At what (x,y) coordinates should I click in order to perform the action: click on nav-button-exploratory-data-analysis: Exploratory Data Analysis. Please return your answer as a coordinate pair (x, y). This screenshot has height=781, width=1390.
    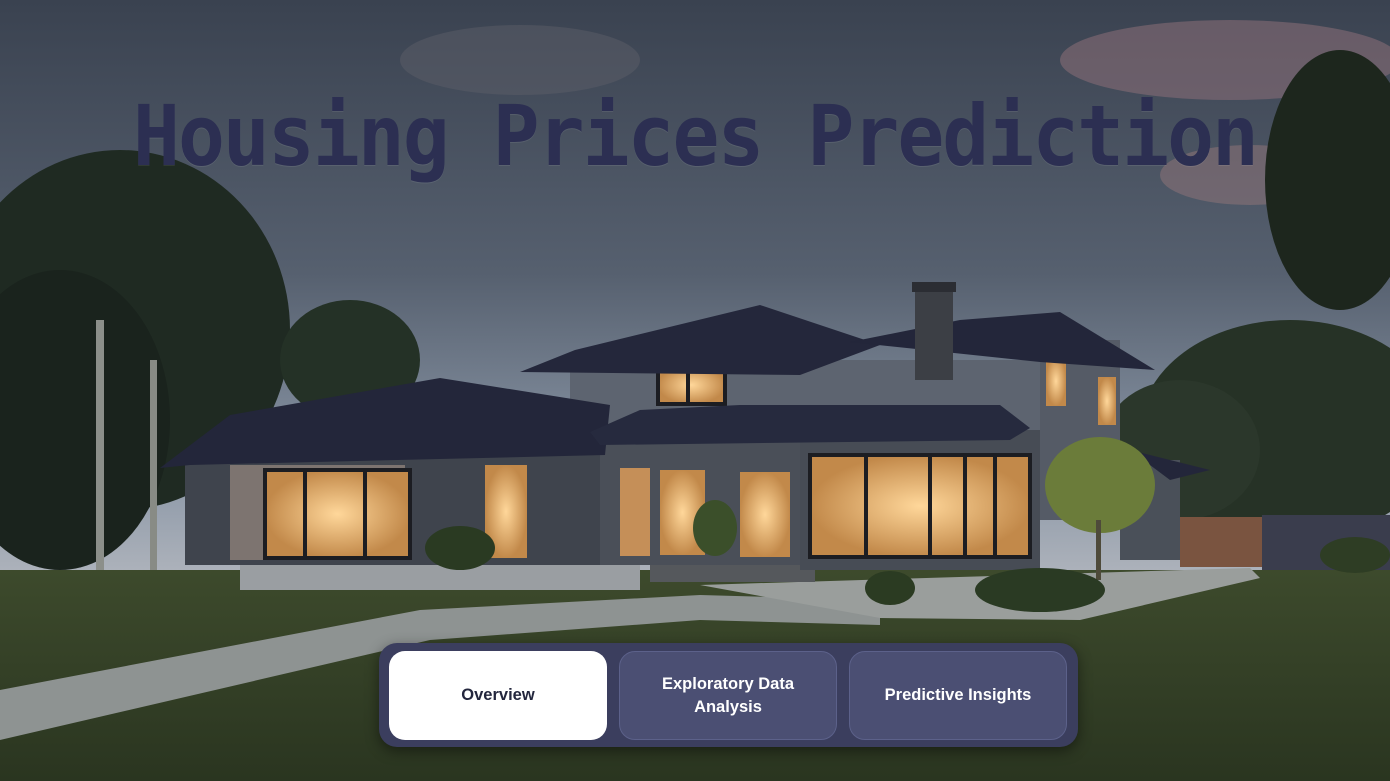
    Looking at the image, I should click on (728, 695).